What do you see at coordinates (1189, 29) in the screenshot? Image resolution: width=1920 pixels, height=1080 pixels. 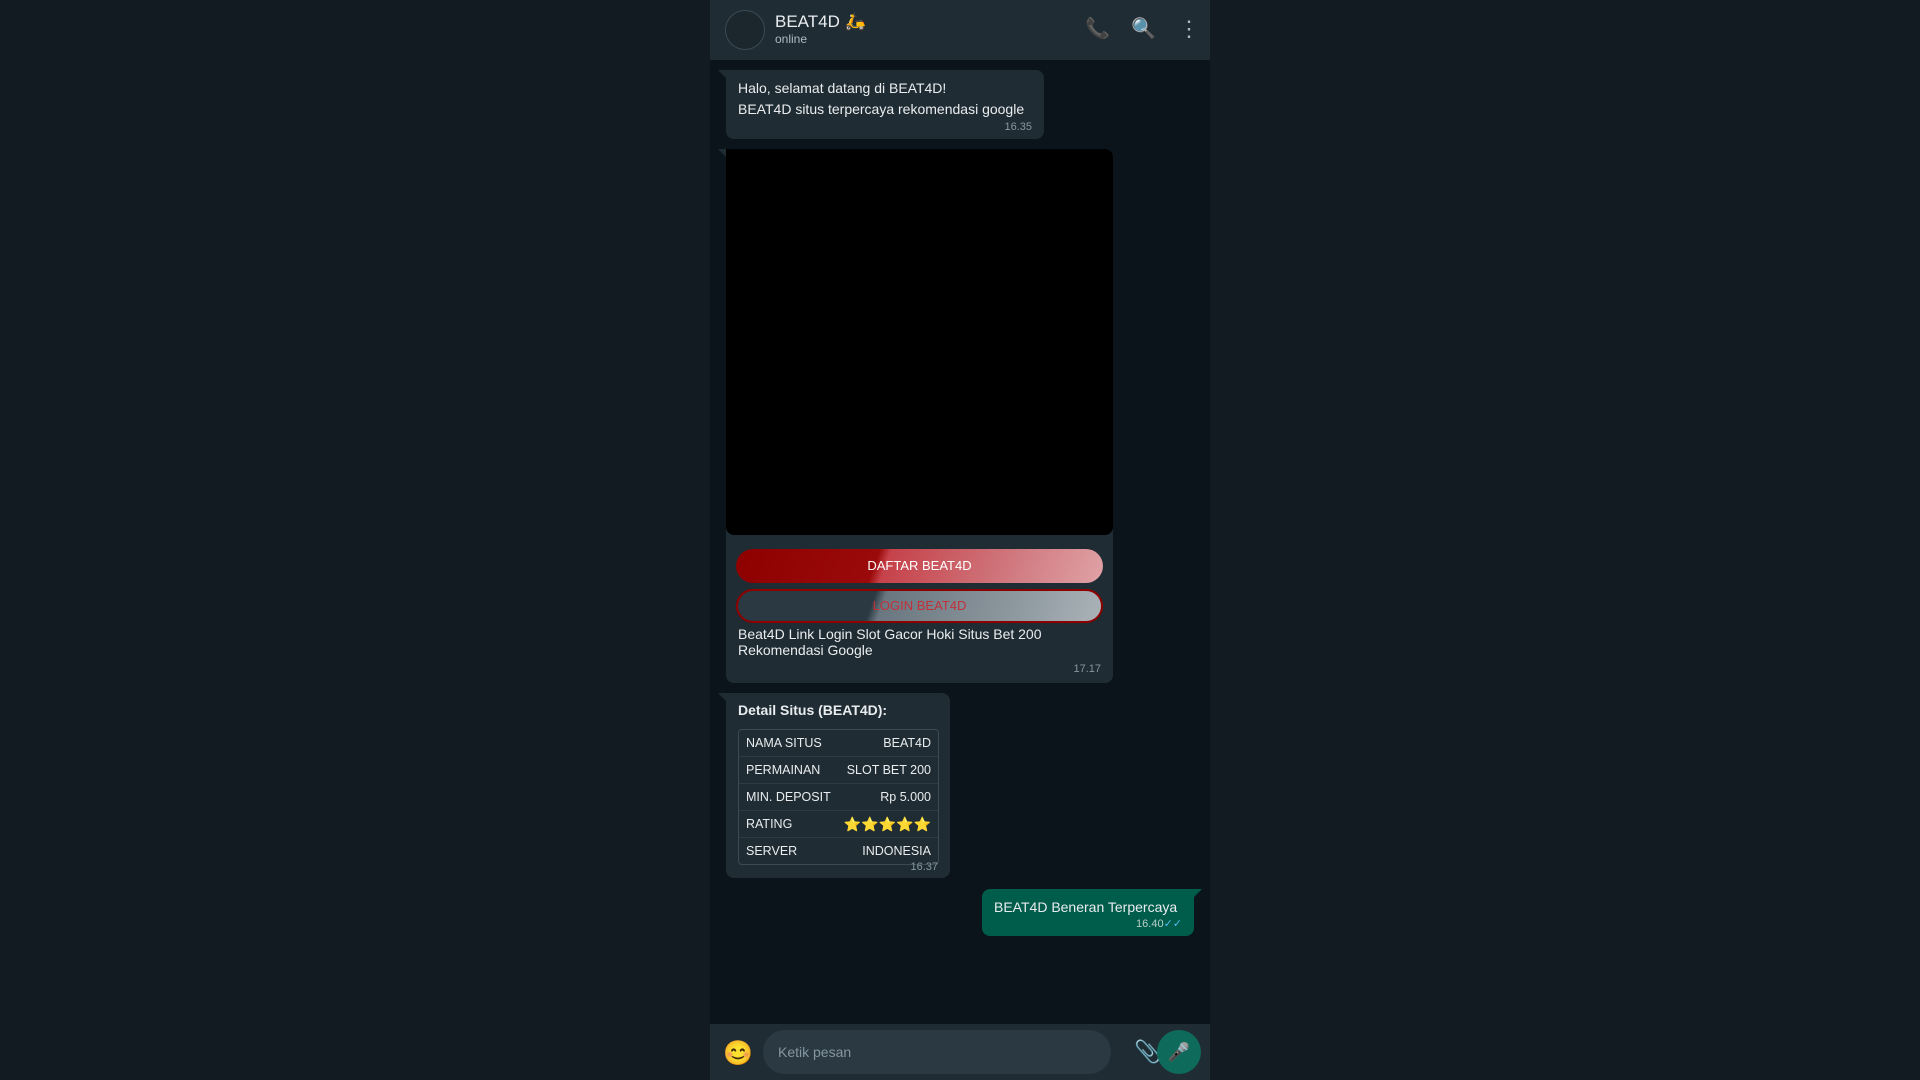 I see `kebab-menu-icon: ⋮` at bounding box center [1189, 29].